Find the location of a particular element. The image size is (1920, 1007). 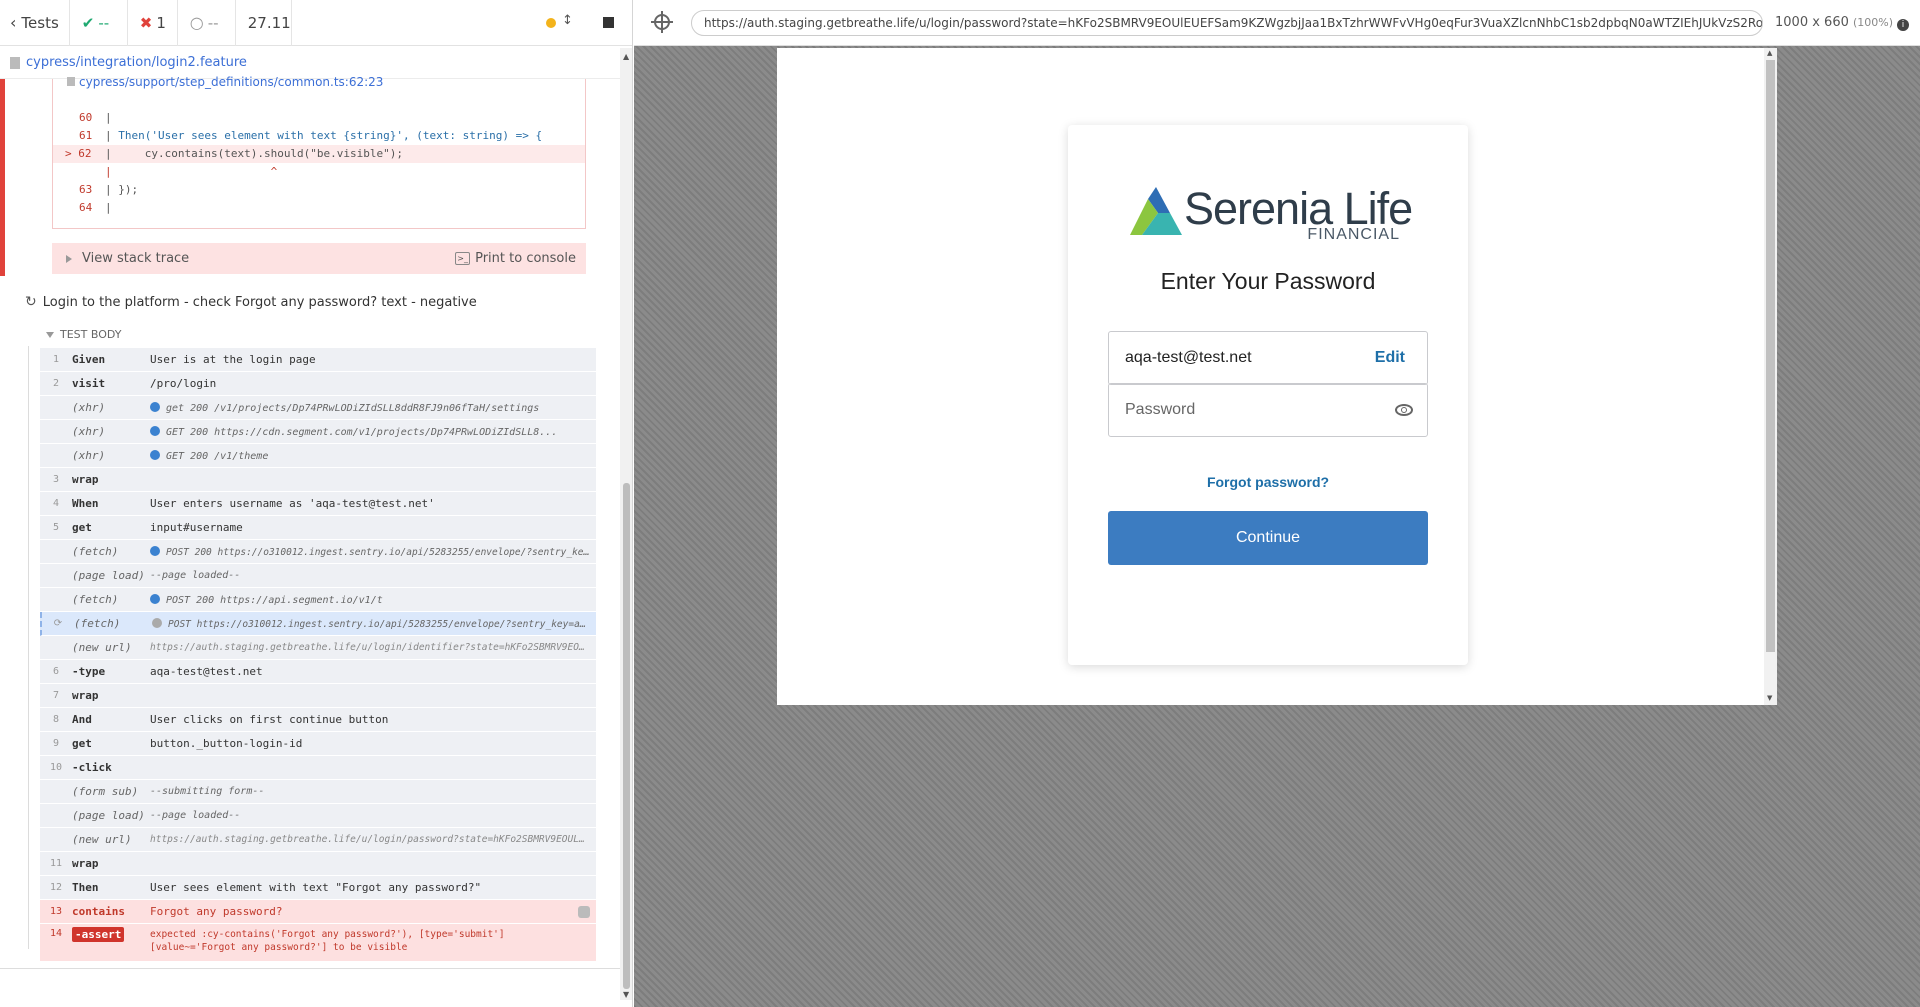

view-stack-trace: View stack trace is located at coordinates (135, 258).